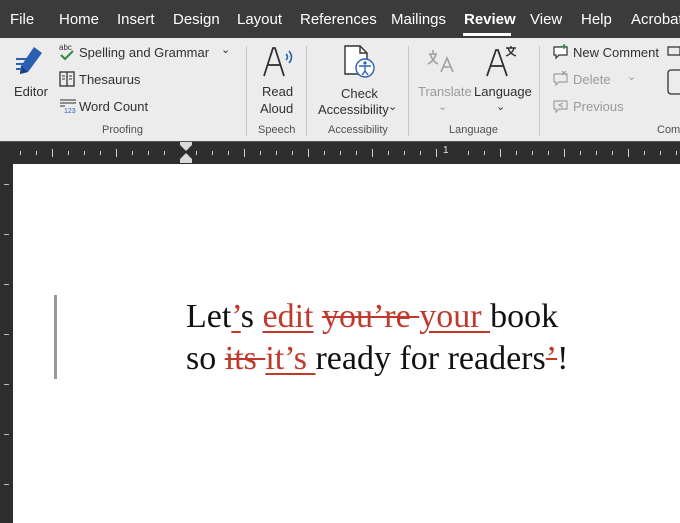 This screenshot has height=523, width=680. I want to click on tab-references: References, so click(338, 19).